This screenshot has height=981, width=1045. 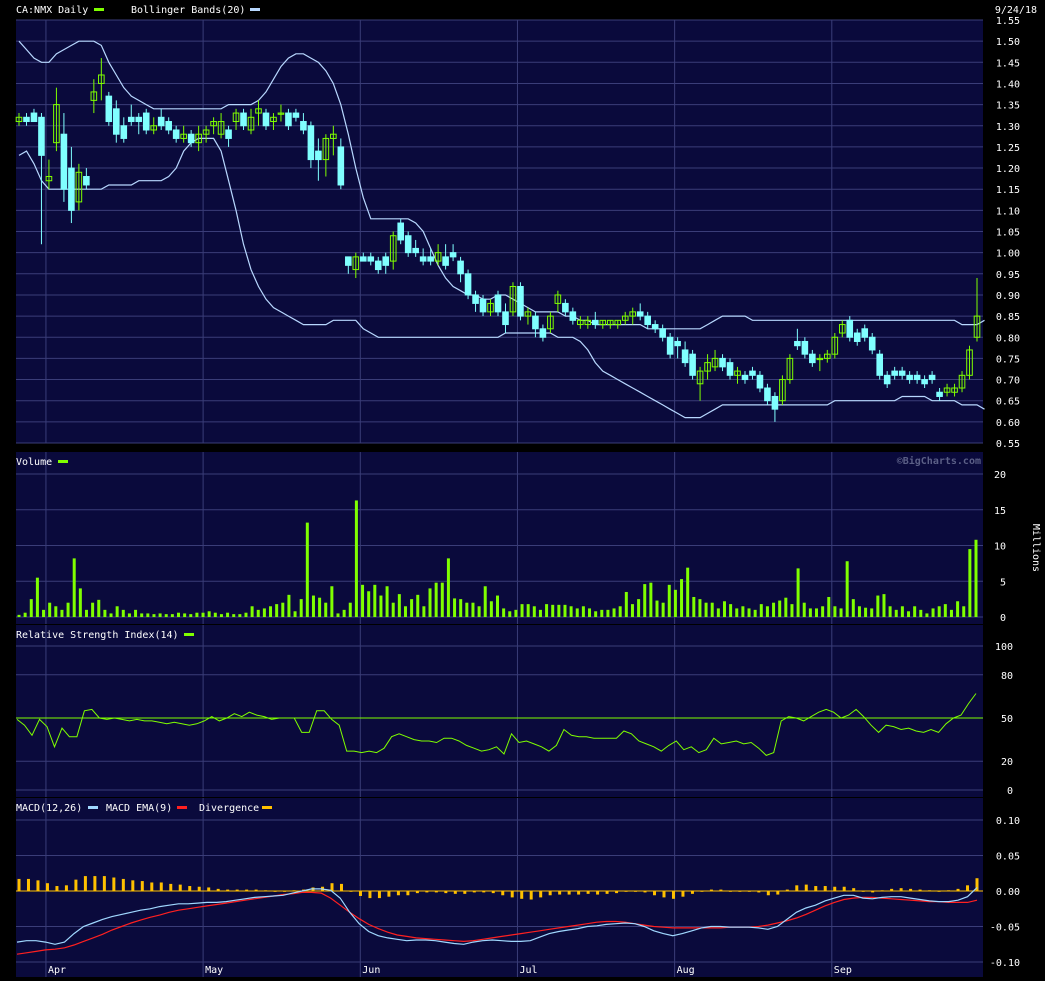 What do you see at coordinates (843, 970) in the screenshot?
I see `month-label-sep: Sep` at bounding box center [843, 970].